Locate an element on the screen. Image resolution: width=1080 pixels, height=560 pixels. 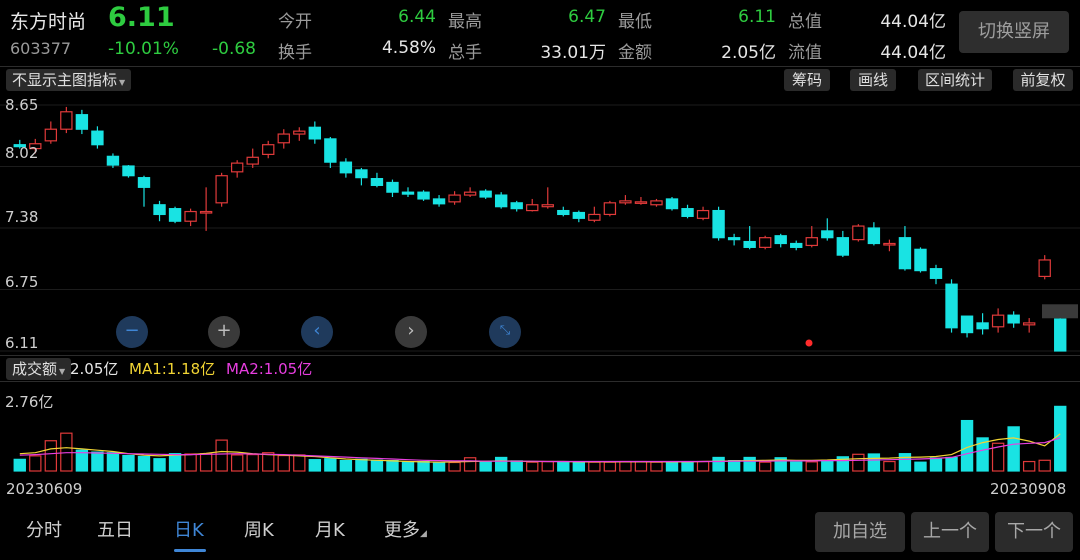
next-stock-button: 下一个 is located at coordinates (1034, 532).